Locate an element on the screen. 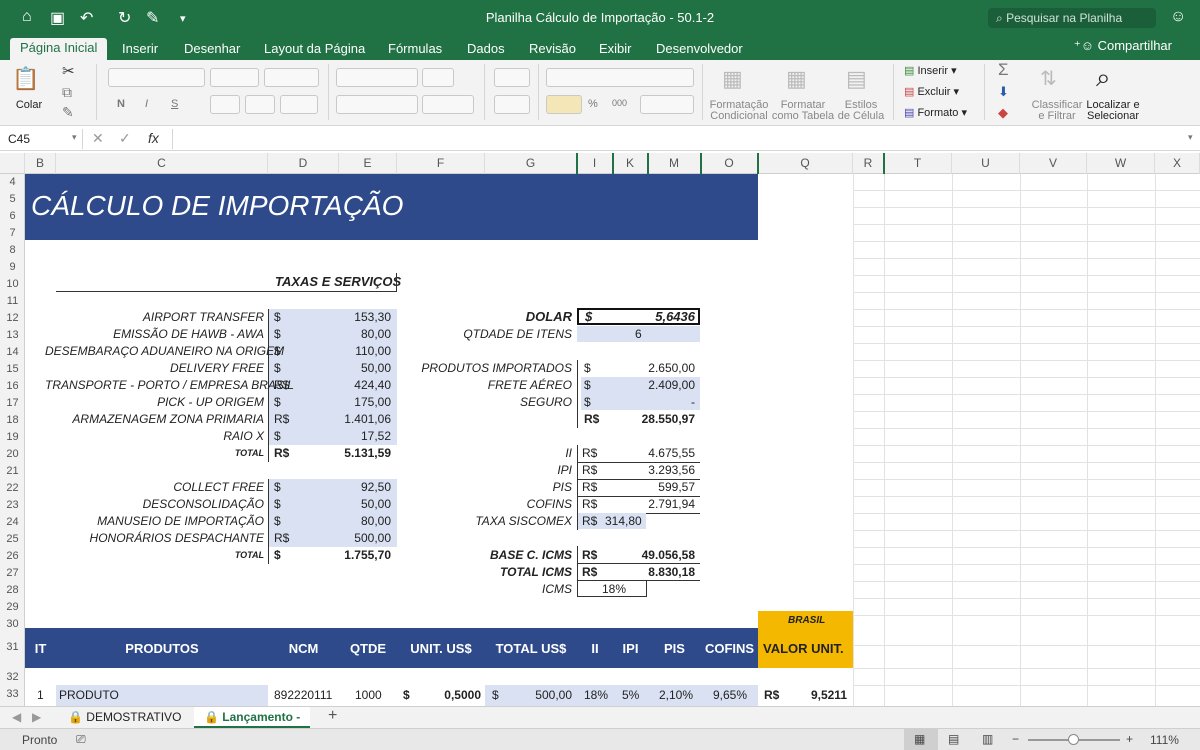  tab-layout: Layout da Página is located at coordinates (314, 50).